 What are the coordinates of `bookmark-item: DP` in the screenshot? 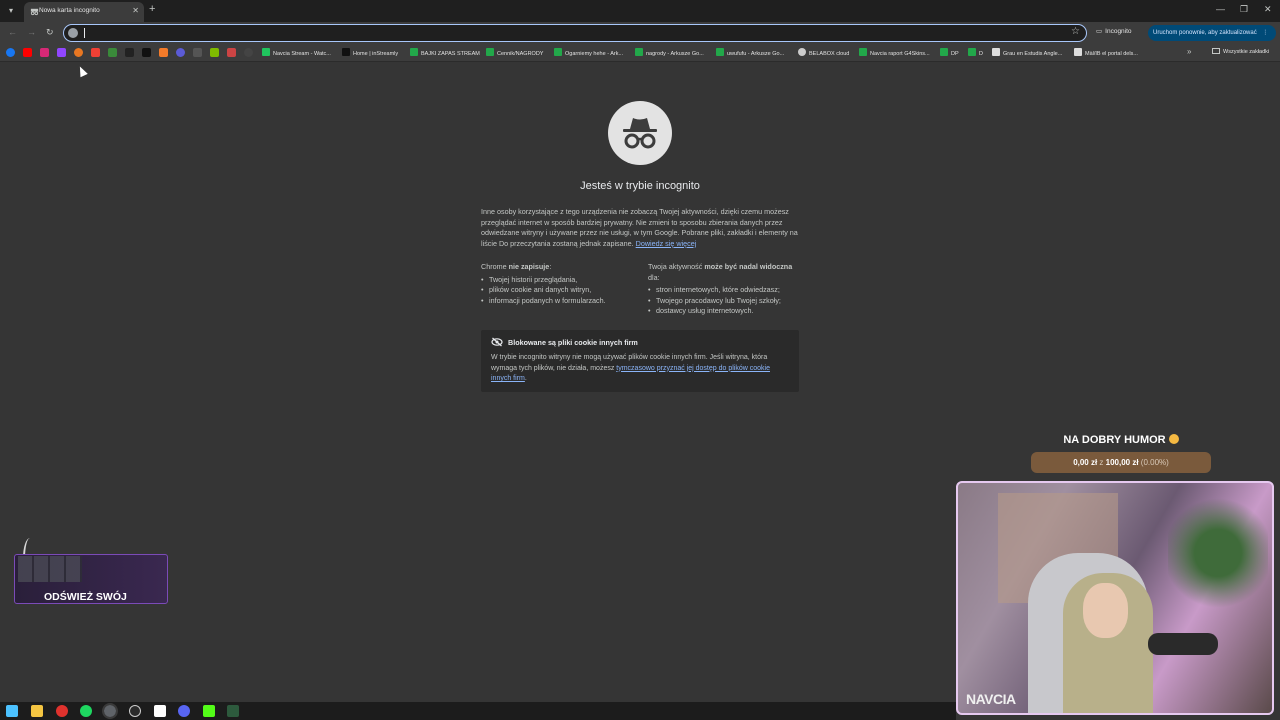 It's located at (949, 52).